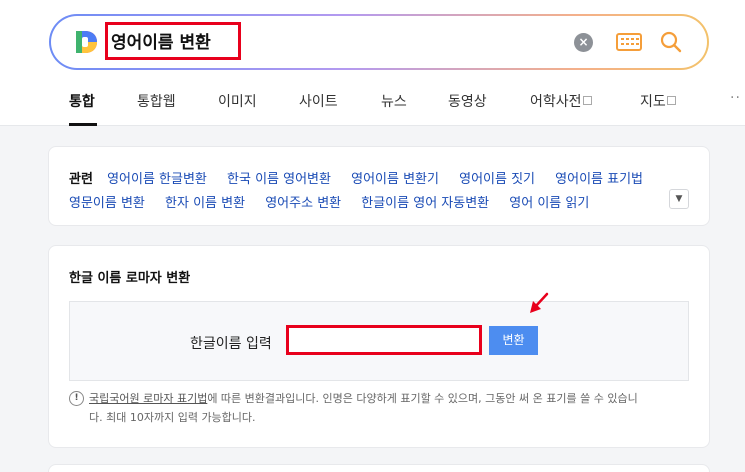  I want to click on related-link: 영어주소 변환, so click(303, 203).